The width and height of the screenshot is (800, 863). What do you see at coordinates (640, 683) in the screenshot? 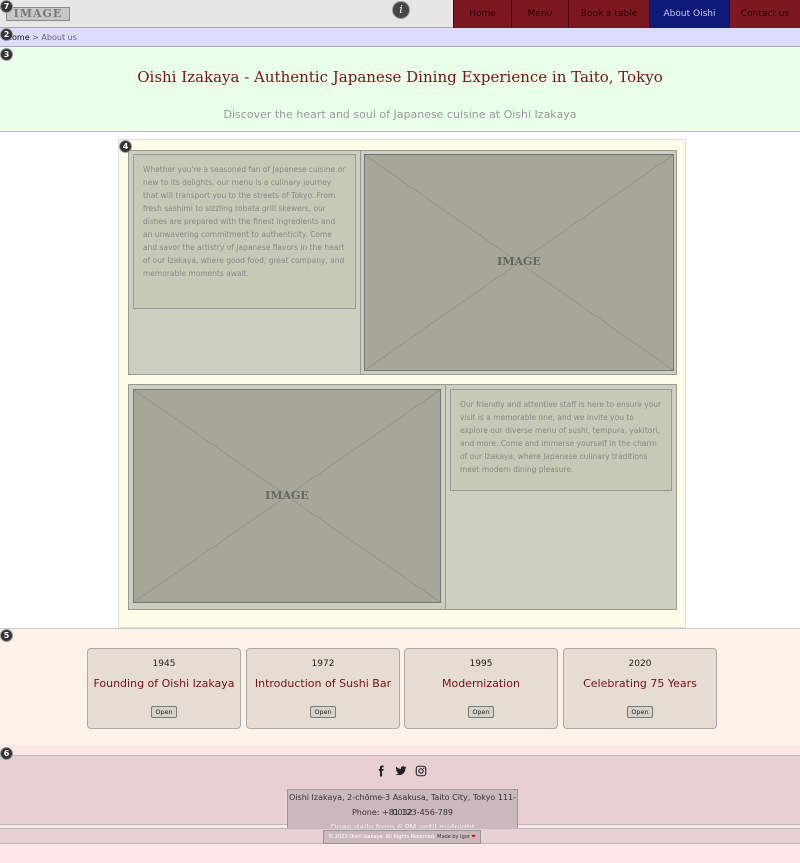
I see `timeline-title: Celebrating 75 Years` at bounding box center [640, 683].